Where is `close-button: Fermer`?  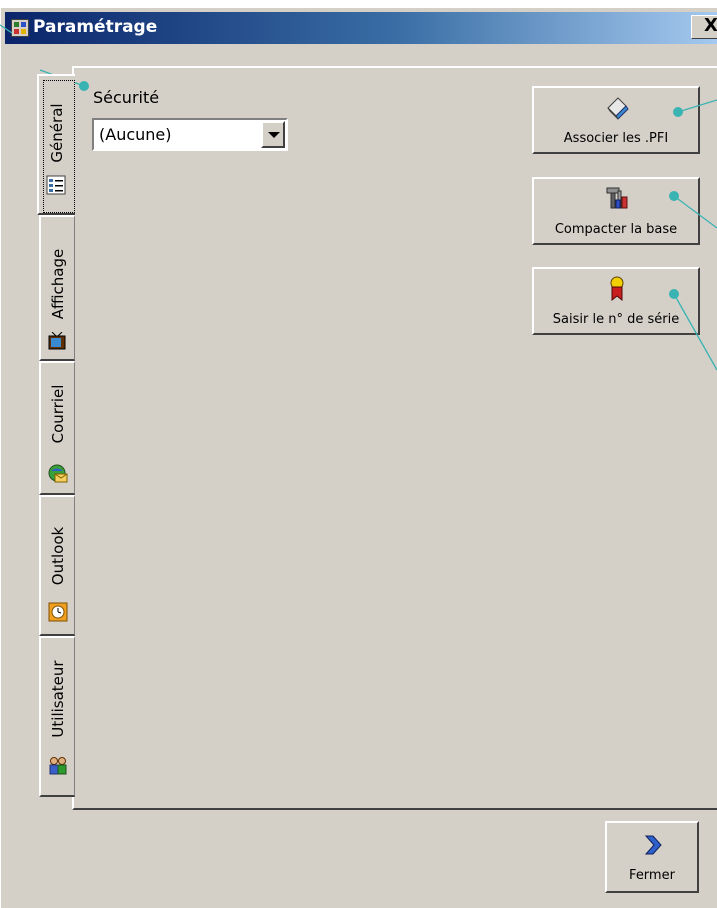
close-button: Fermer is located at coordinates (652, 857).